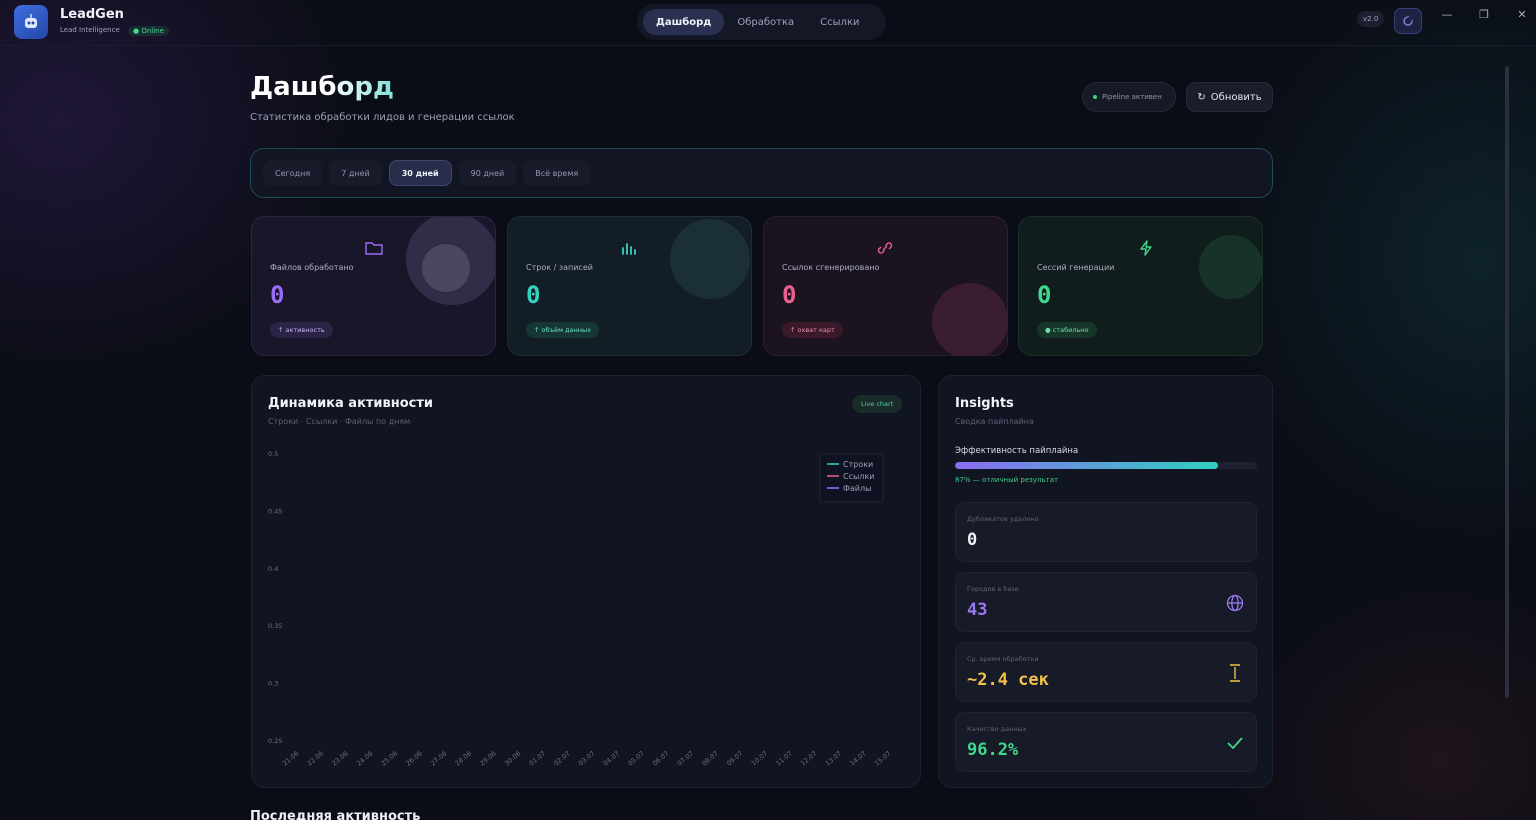  I want to click on main-nav: Дашборд Обработка Ссылки, so click(761, 22).